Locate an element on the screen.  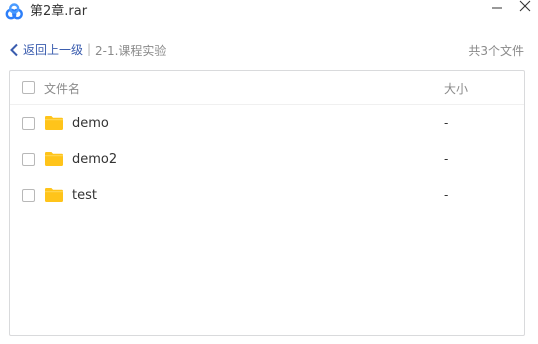
title-bar: 第2章.rar is located at coordinates (269, 15).